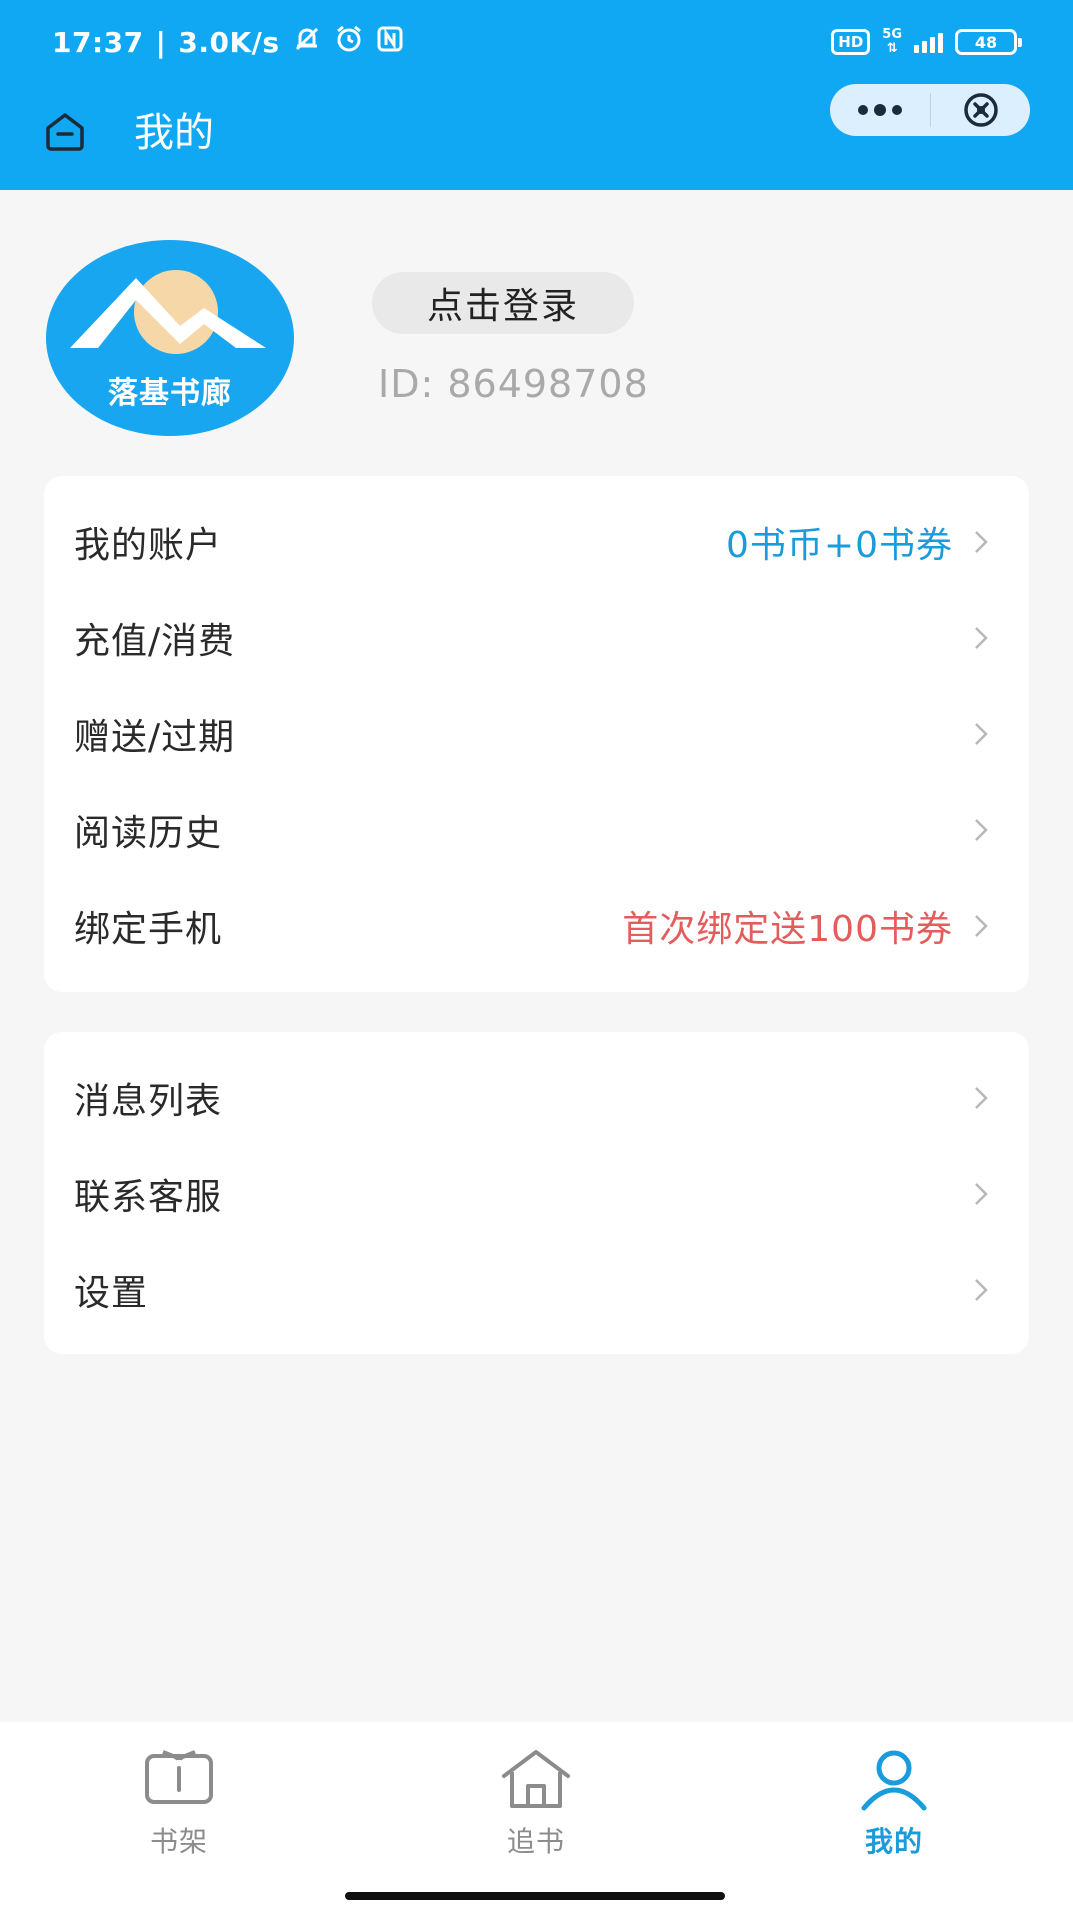 This screenshot has height=1913, width=1073. I want to click on status-time: 17:37, so click(98, 42).